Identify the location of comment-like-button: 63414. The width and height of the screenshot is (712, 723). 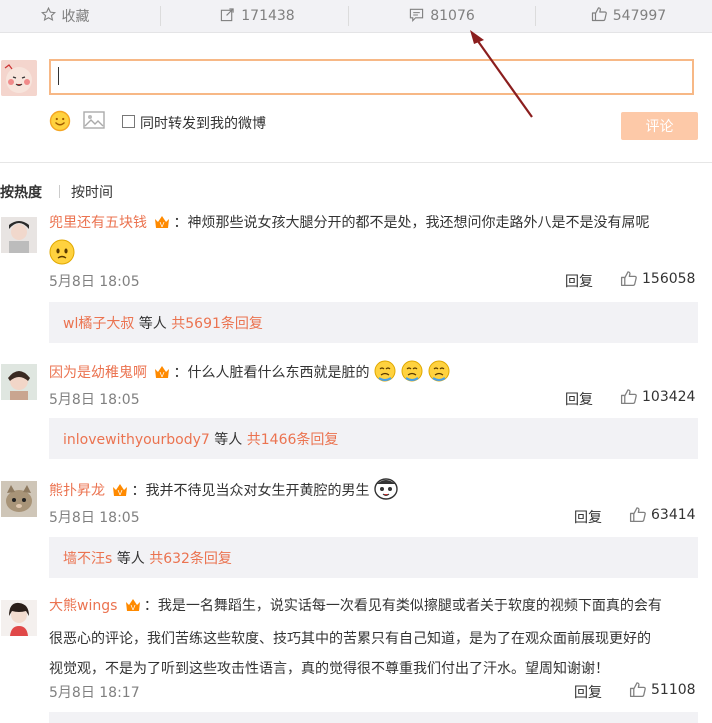
(662, 514).